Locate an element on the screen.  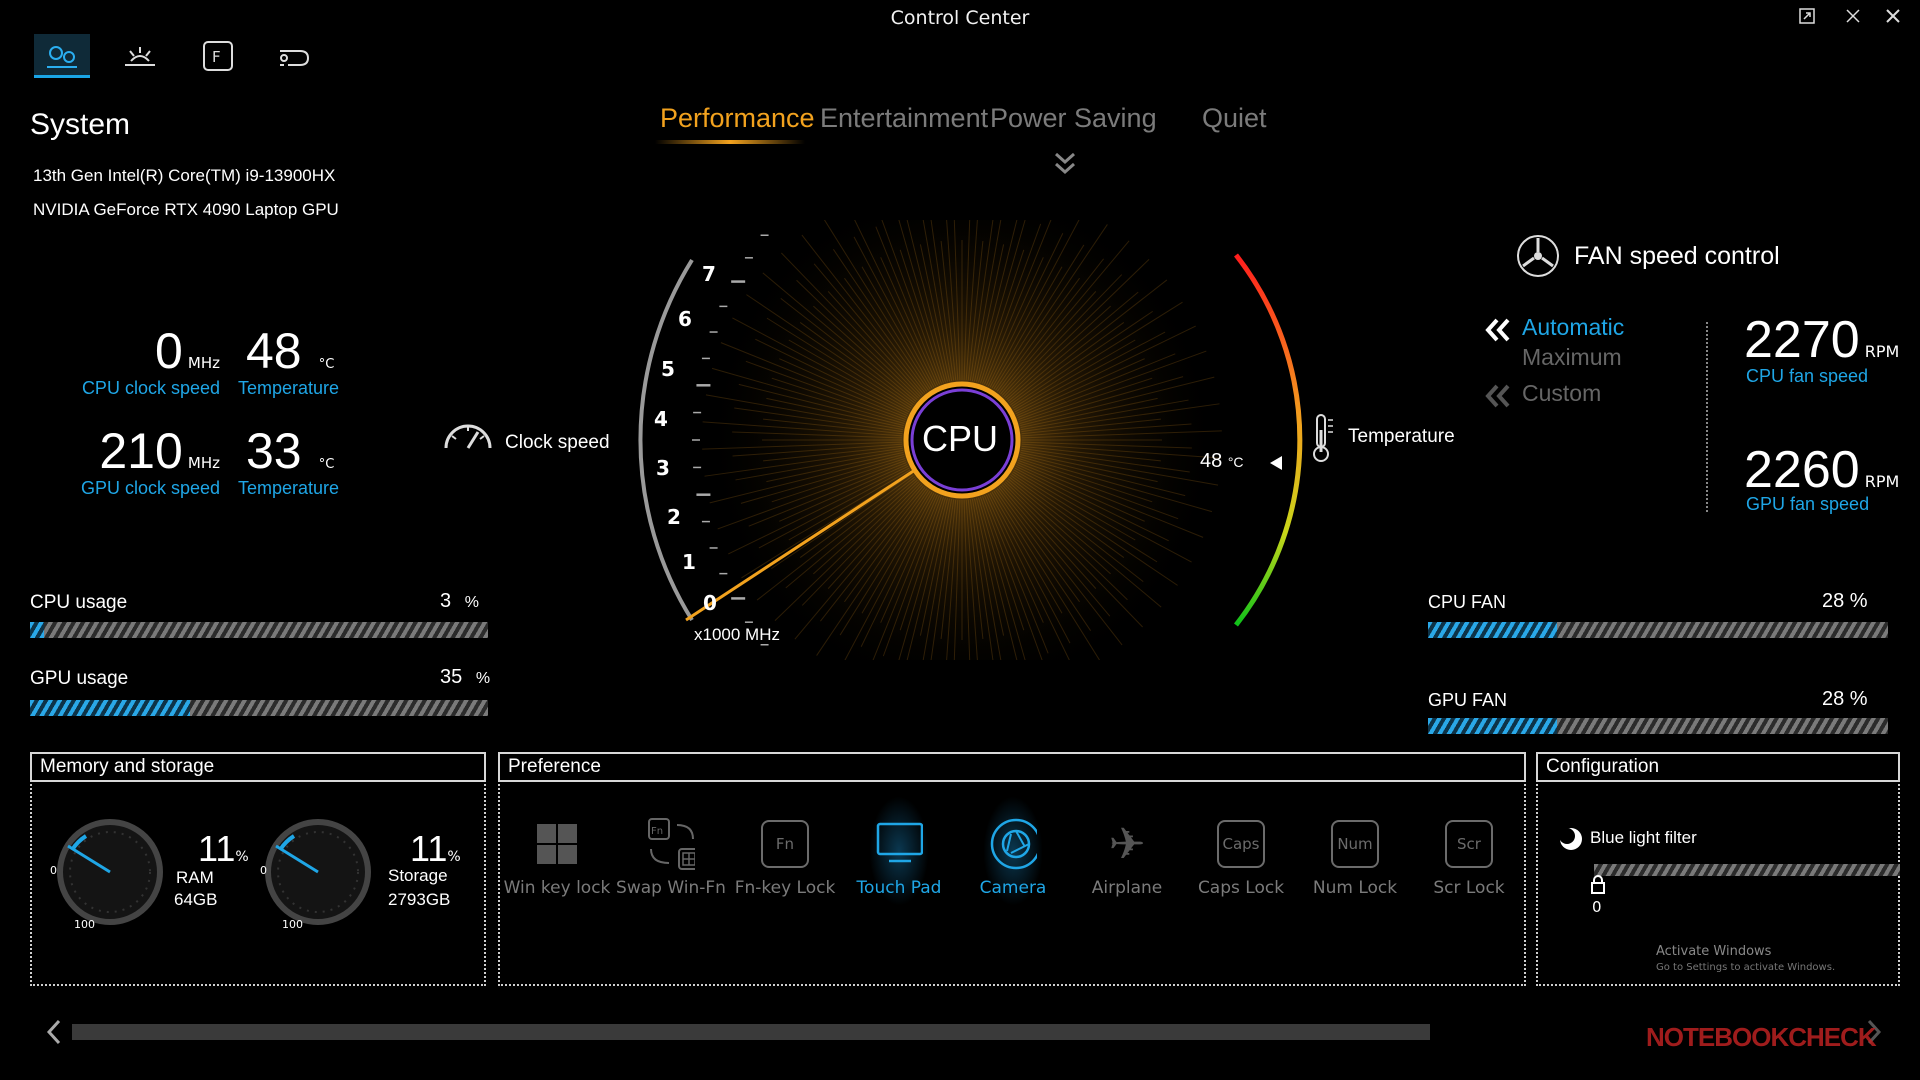
tick-label-1: 1 is located at coordinates (689, 562).